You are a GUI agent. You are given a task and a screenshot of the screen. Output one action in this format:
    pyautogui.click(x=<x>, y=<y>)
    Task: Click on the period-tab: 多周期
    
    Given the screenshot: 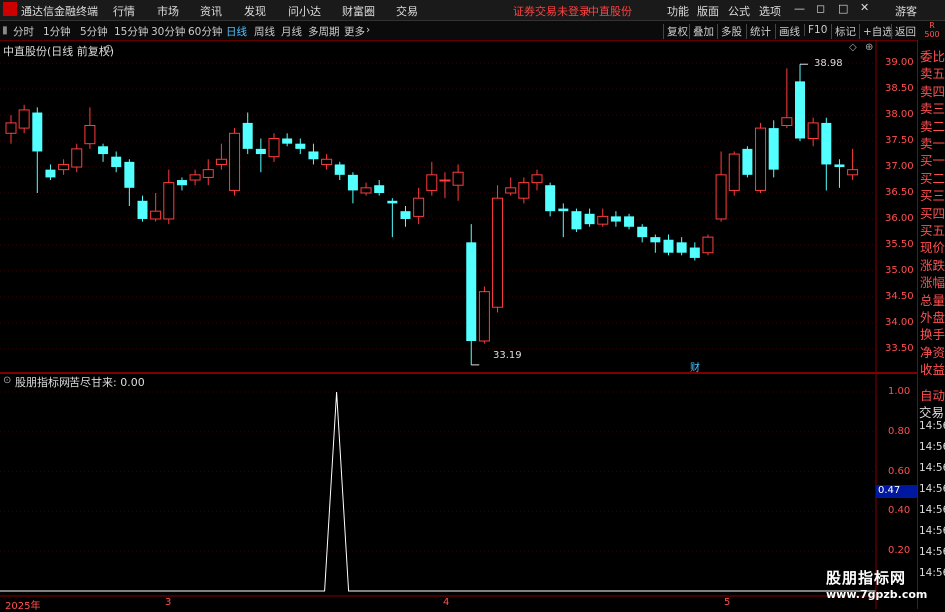 What is the action you would take?
    pyautogui.click(x=324, y=31)
    